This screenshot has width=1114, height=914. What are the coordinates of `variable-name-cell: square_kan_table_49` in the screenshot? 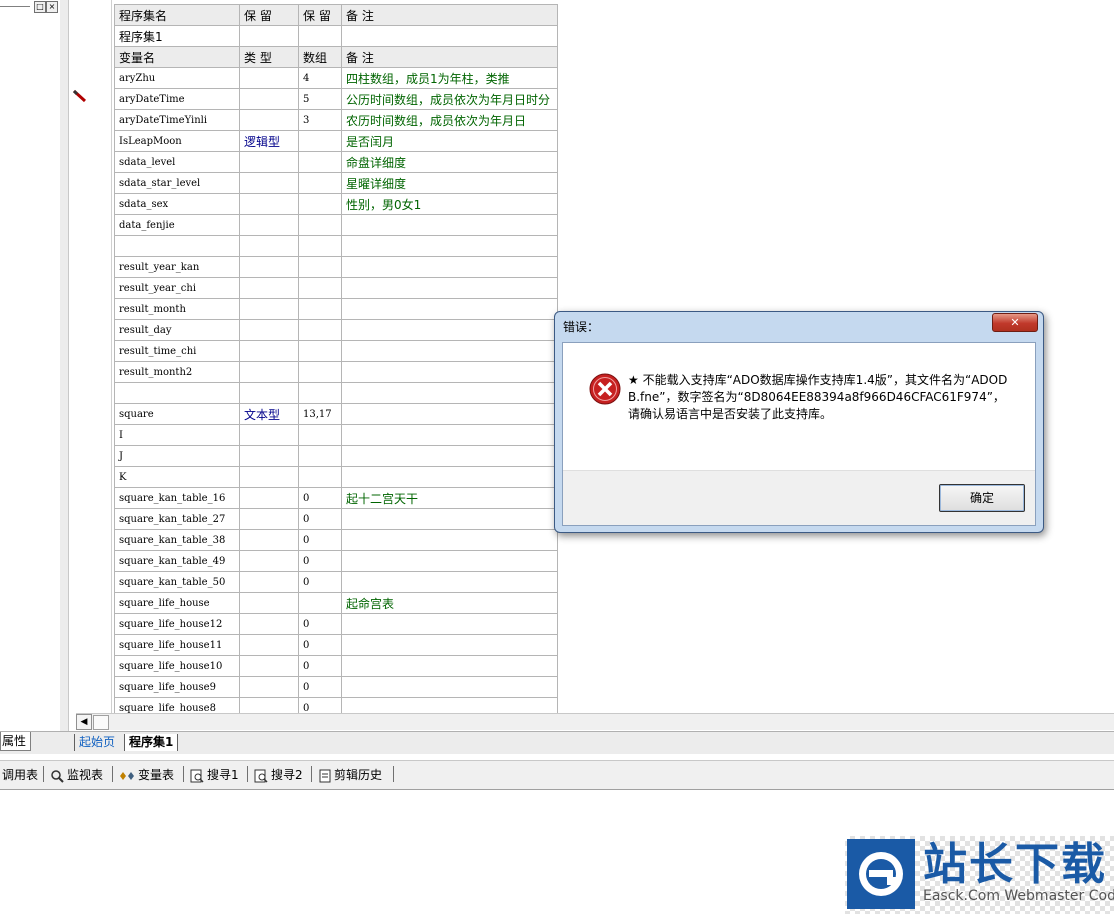 It's located at (177, 561).